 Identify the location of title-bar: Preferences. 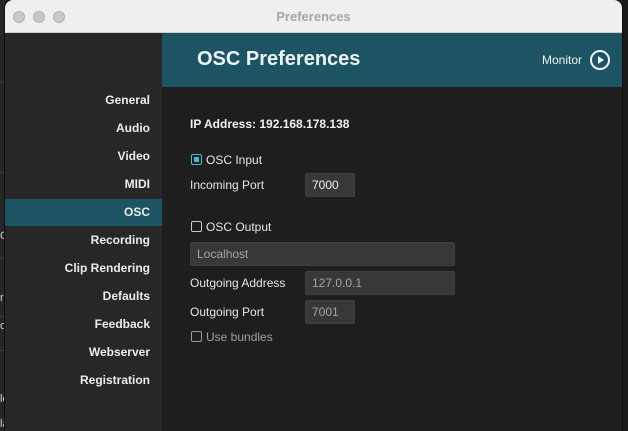
(313, 16).